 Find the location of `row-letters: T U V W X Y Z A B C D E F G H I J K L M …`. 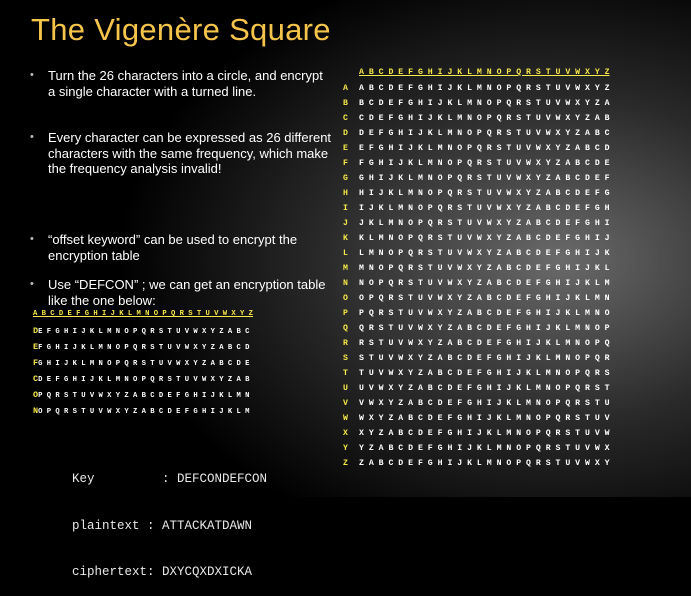

row-letters: T U V W X Y Z A B C D E F G H I J K L M … is located at coordinates (484, 373).